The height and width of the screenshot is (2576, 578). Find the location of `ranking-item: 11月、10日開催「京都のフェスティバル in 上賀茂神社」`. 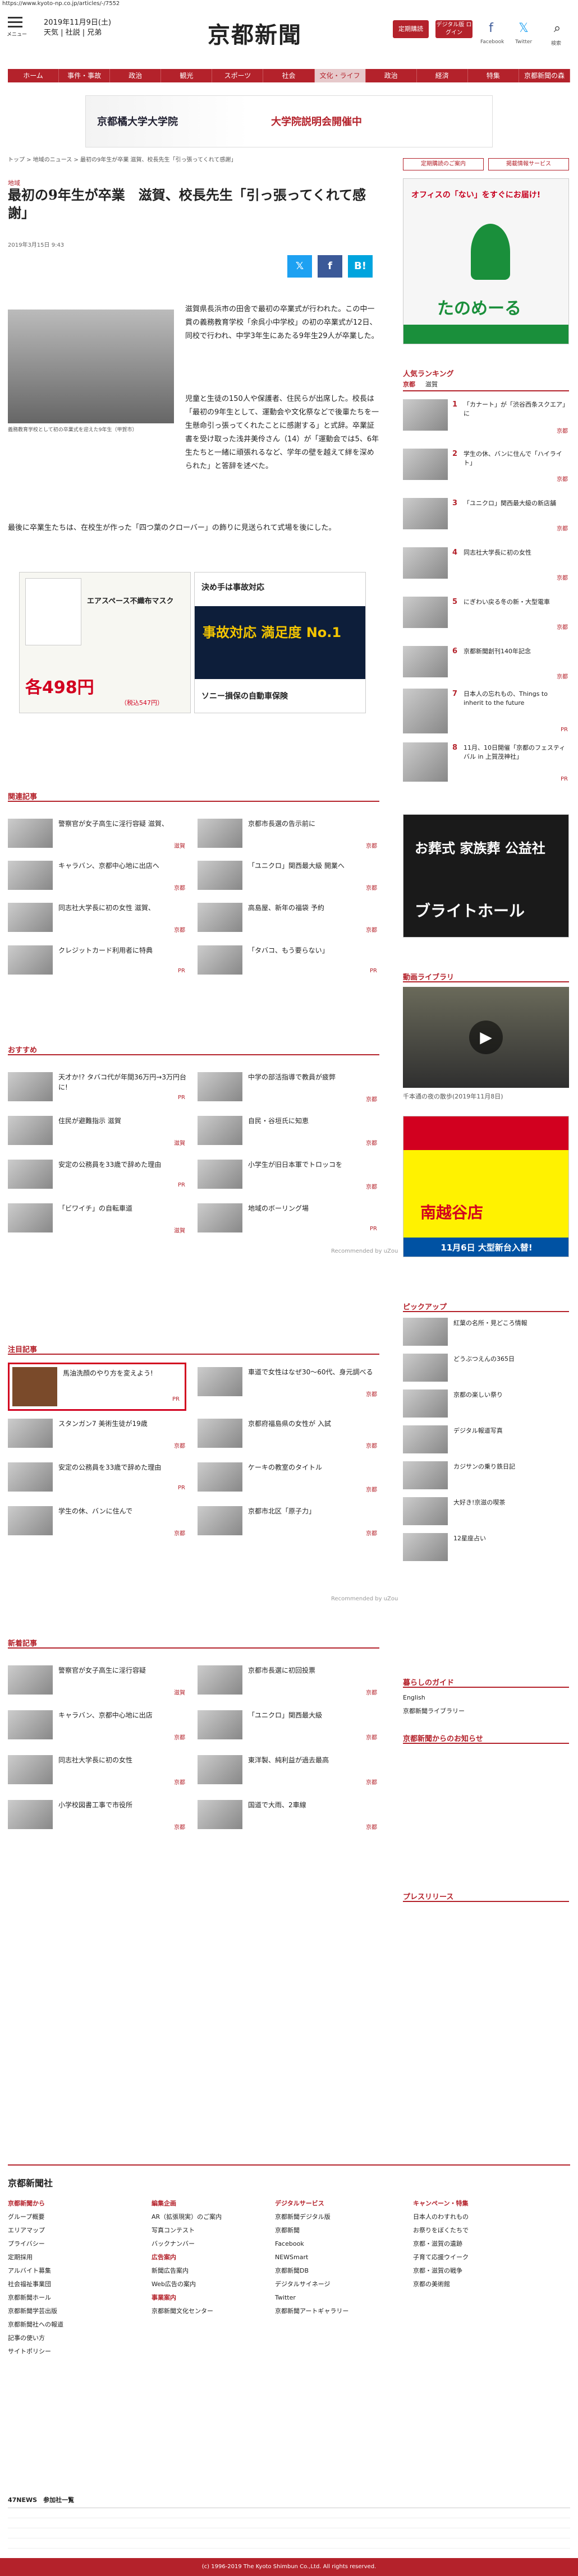

ranking-item: 11月、10日開催「京都のフェスティバル in 上賀茂神社」 is located at coordinates (516, 752).